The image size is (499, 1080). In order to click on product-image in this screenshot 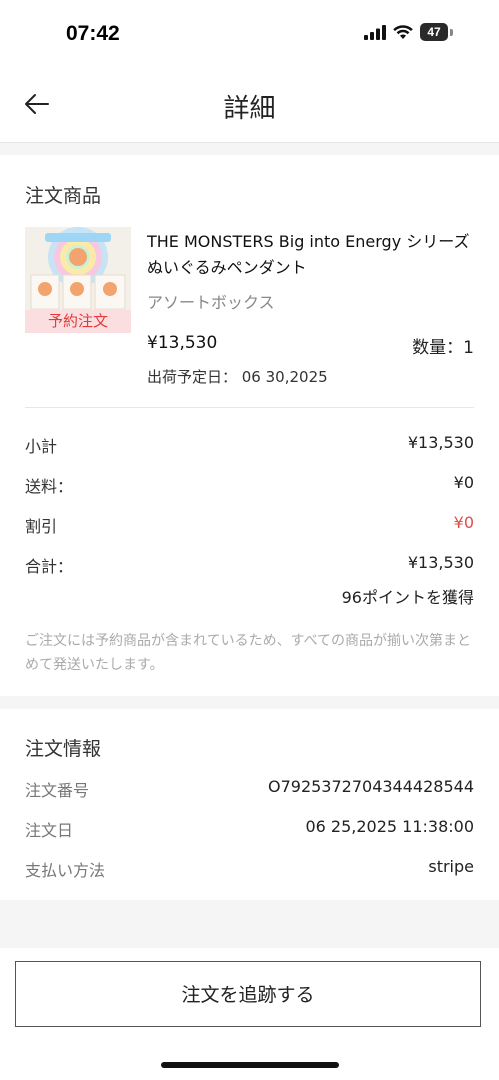, I will do `click(78, 269)`.